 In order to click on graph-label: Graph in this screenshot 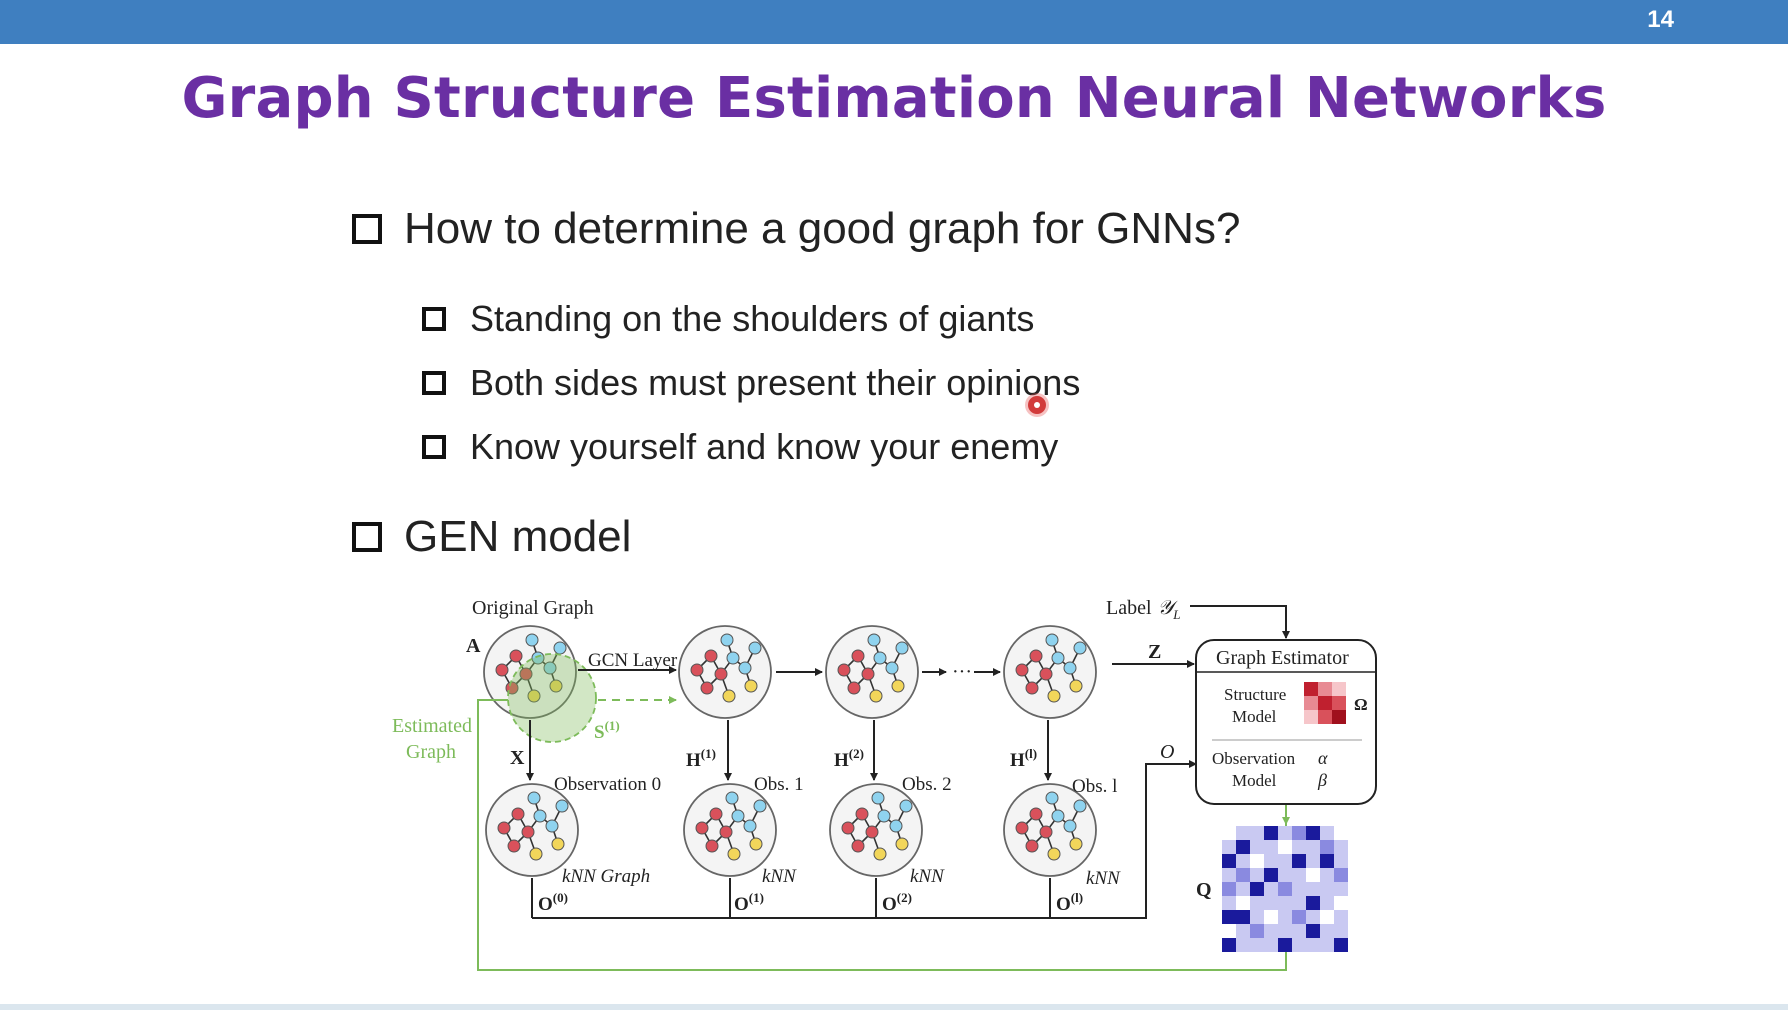, I will do `click(431, 752)`.